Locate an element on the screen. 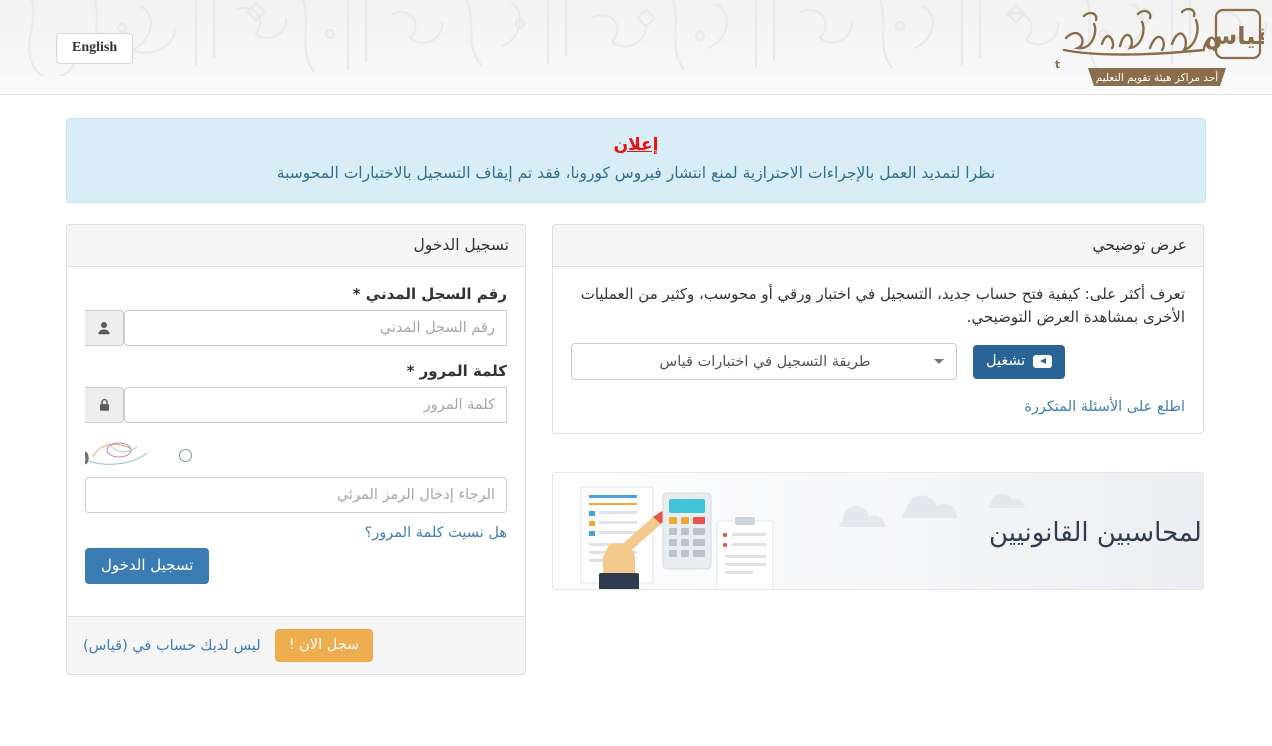 Image resolution: width=1272 pixels, height=746 pixels. login-submit-button: تسجيل الدخول is located at coordinates (147, 565).